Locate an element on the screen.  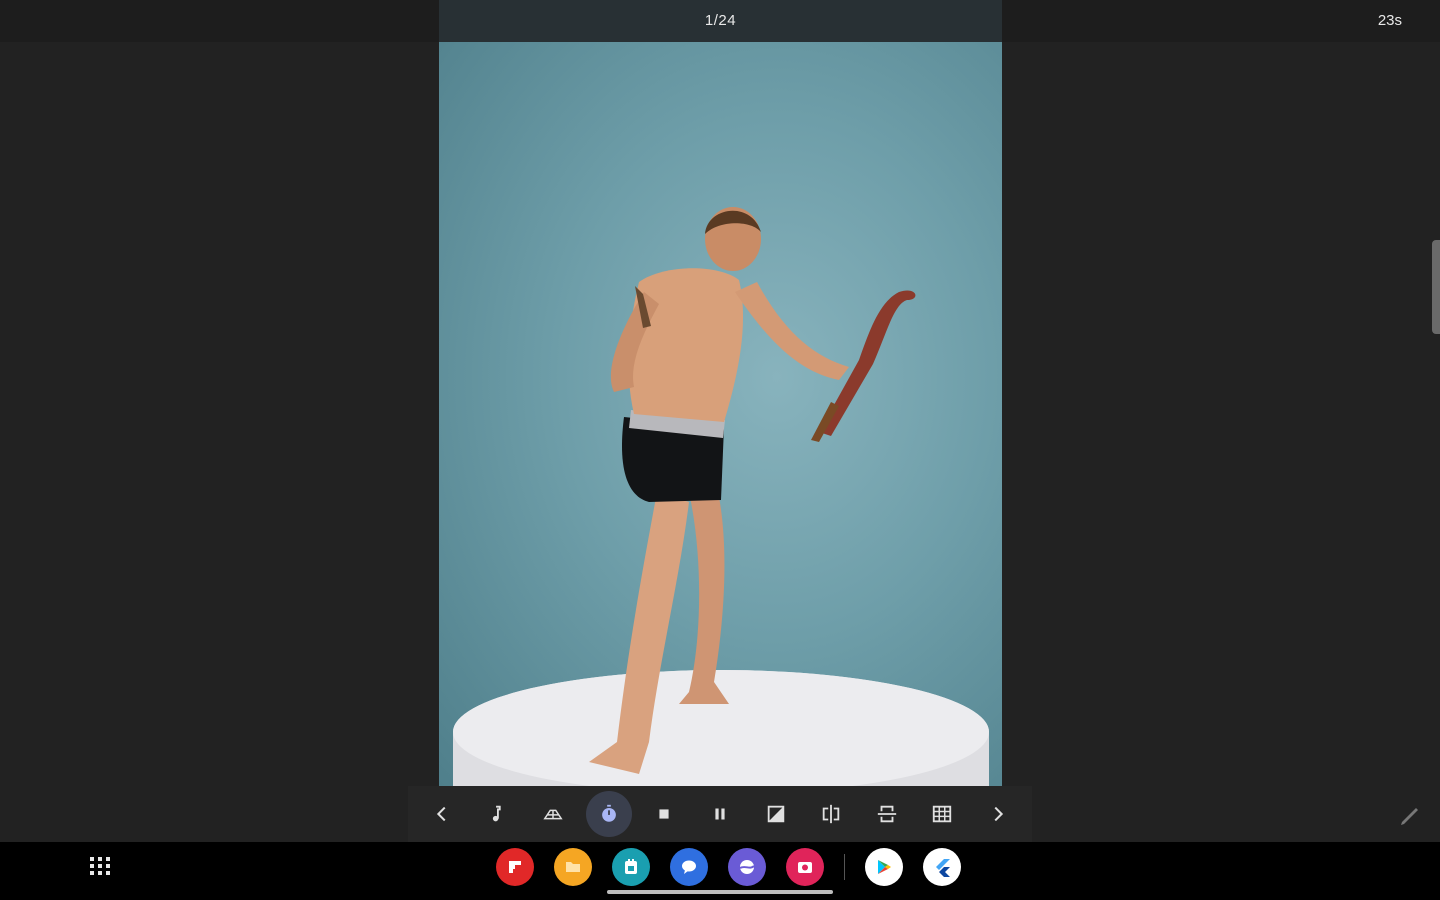
timer-button is located at coordinates (608, 814).